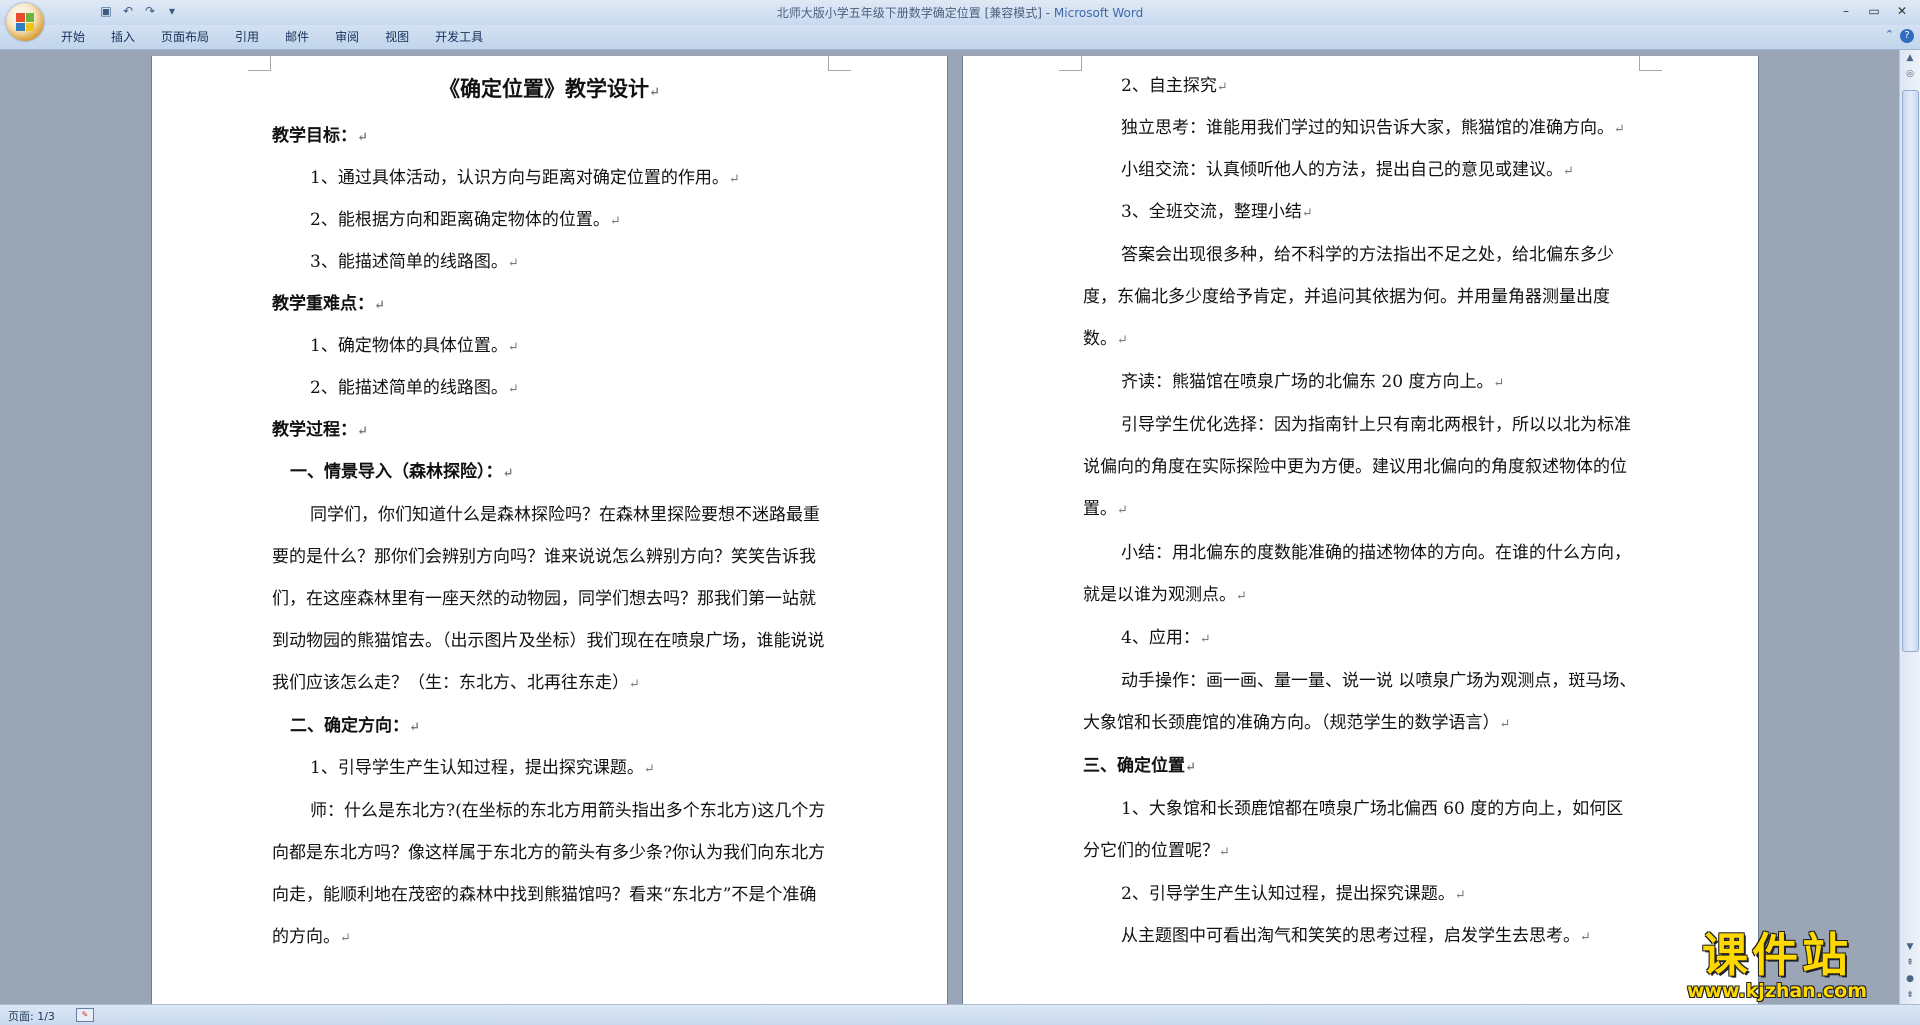 Image resolution: width=1920 pixels, height=1025 pixels. What do you see at coordinates (349, 726) in the screenshot?
I see `paragraph-text: 二、确定方向：` at bounding box center [349, 726].